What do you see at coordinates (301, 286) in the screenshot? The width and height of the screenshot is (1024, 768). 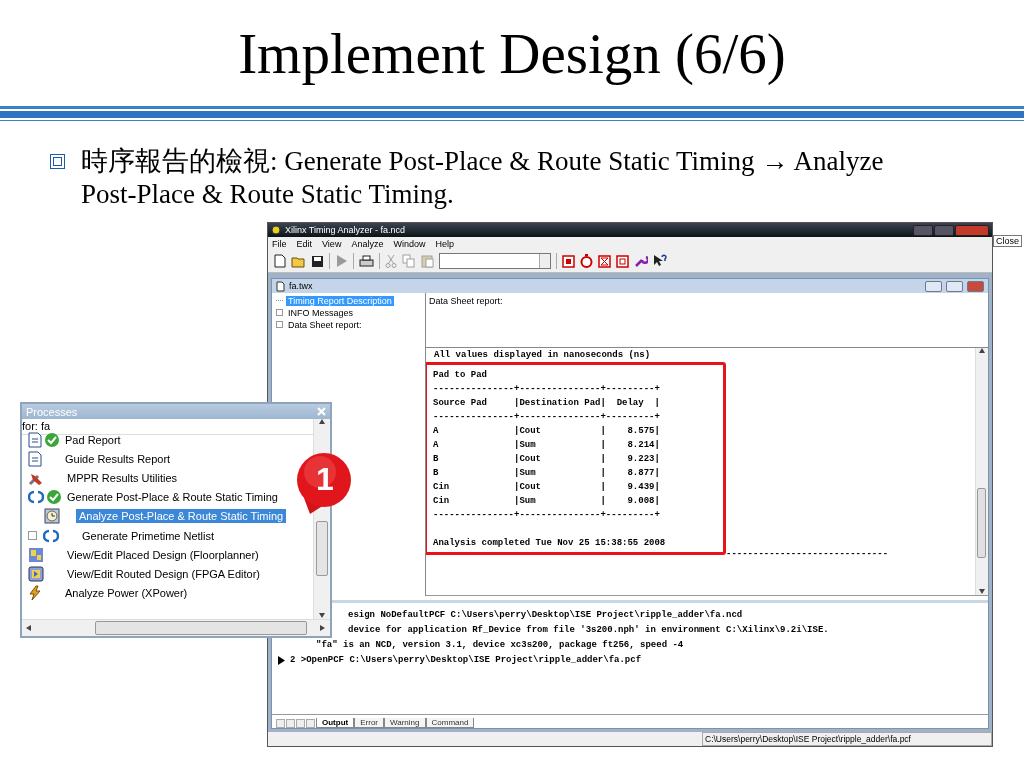 I see `document-title: fa.twx` at bounding box center [301, 286].